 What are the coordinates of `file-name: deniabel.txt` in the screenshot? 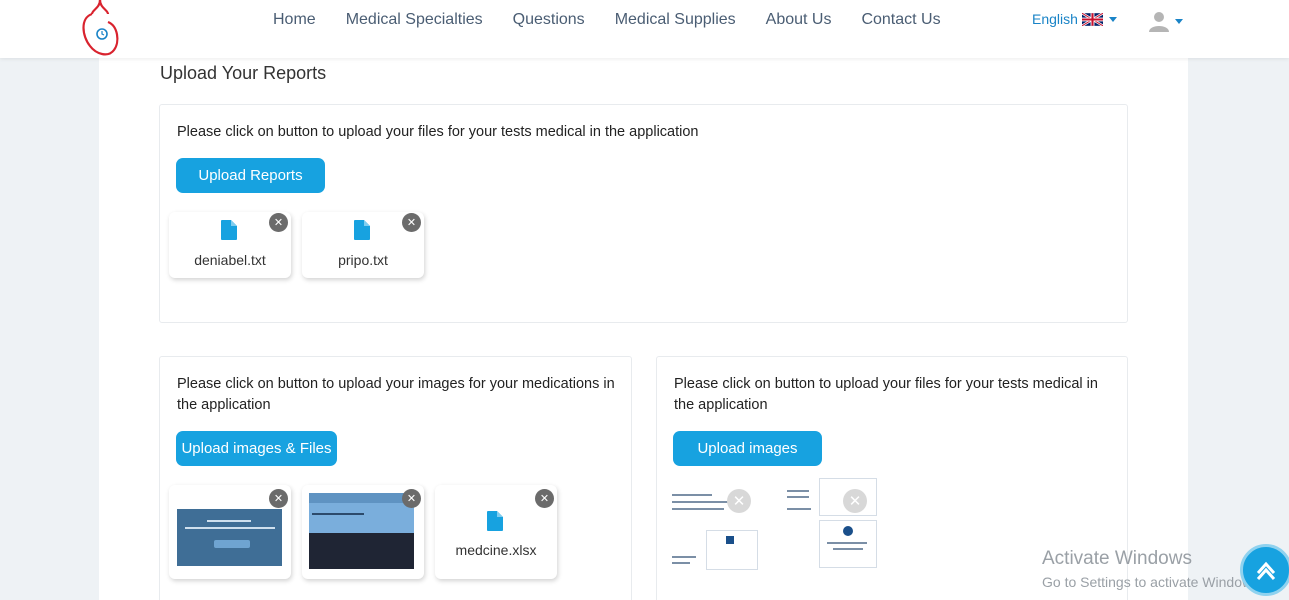 It's located at (230, 260).